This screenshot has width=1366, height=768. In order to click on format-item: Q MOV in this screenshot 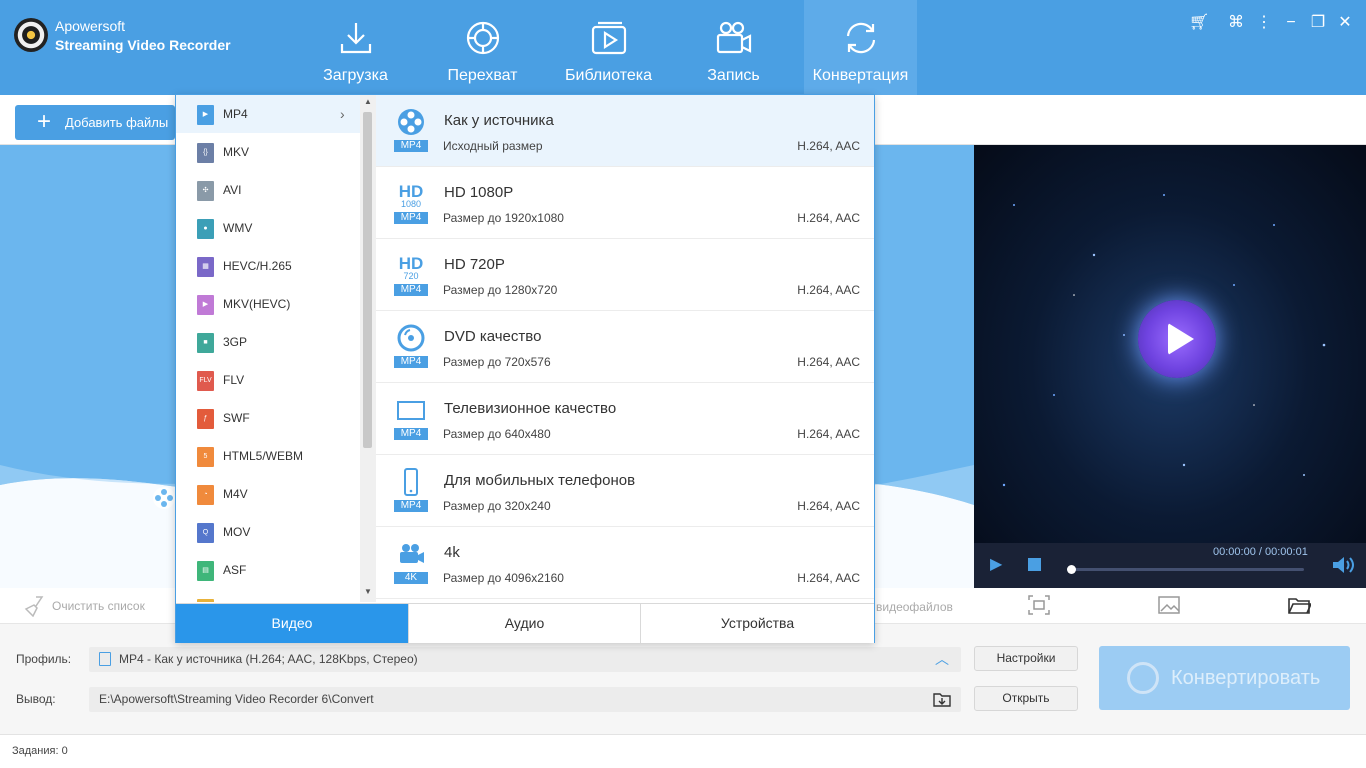, I will do `click(268, 532)`.